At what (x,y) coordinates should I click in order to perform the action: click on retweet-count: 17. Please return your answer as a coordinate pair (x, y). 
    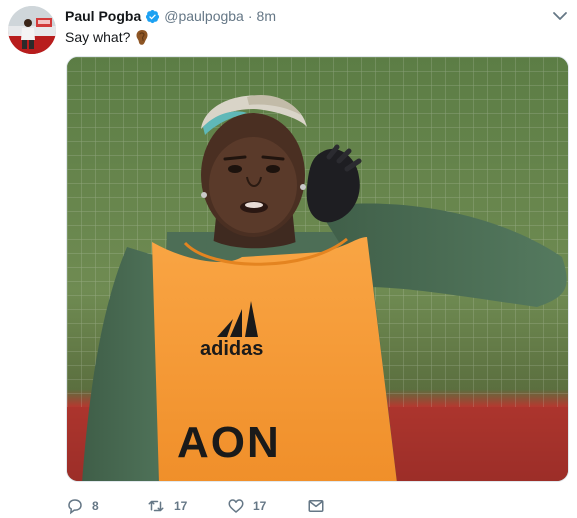
    Looking at the image, I should click on (181, 506).